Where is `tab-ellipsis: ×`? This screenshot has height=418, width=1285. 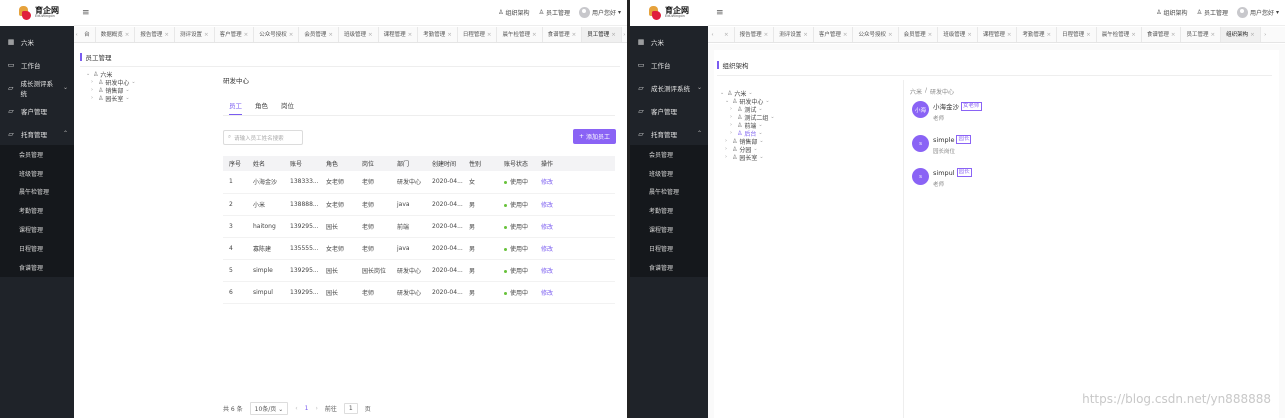
tab-ellipsis: × is located at coordinates (726, 34).